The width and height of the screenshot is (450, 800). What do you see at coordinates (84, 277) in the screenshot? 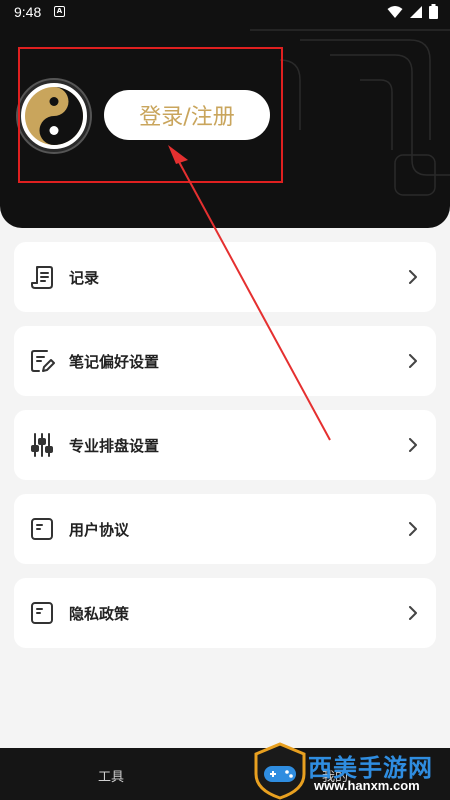
I see `menu-label-records: 记录` at bounding box center [84, 277].